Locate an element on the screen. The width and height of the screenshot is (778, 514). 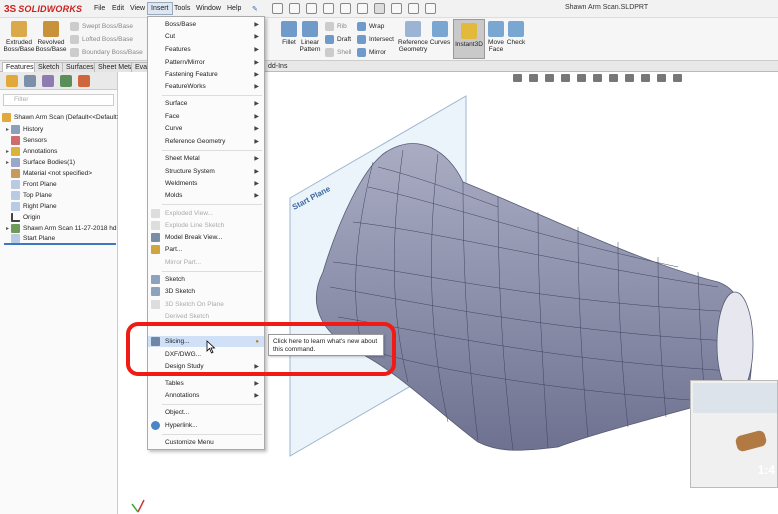
instant3d-inner: Instant3D is located at coordinates (469, 35).